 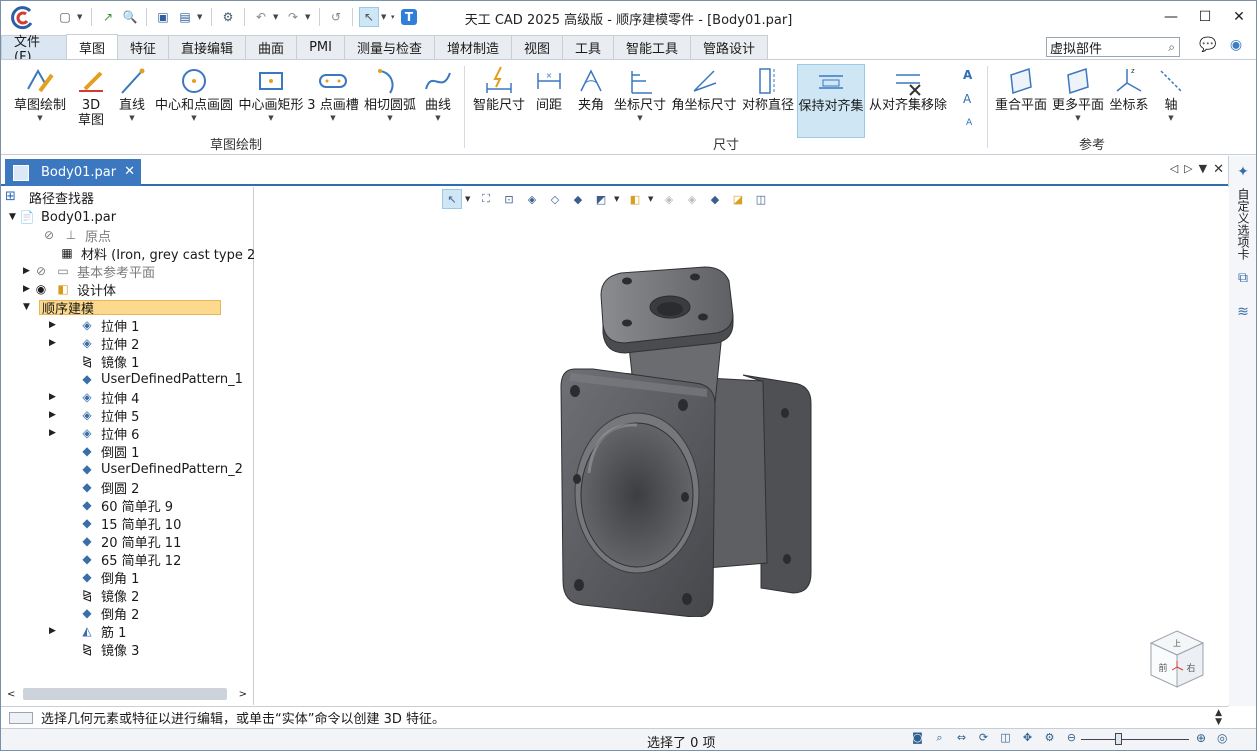 What do you see at coordinates (939, 739) in the screenshot?
I see `zoom-icon: ⌕` at bounding box center [939, 739].